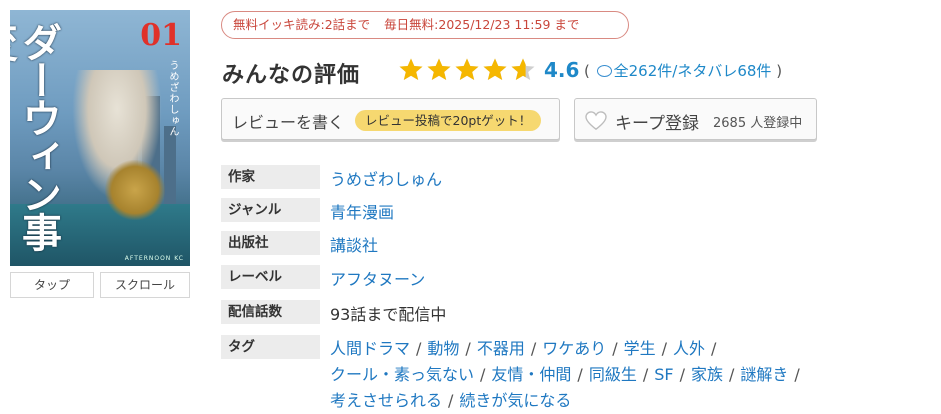 This screenshot has height=414, width=941. I want to click on review-count-link: 全262件/ネタバレ68件, so click(693, 71).